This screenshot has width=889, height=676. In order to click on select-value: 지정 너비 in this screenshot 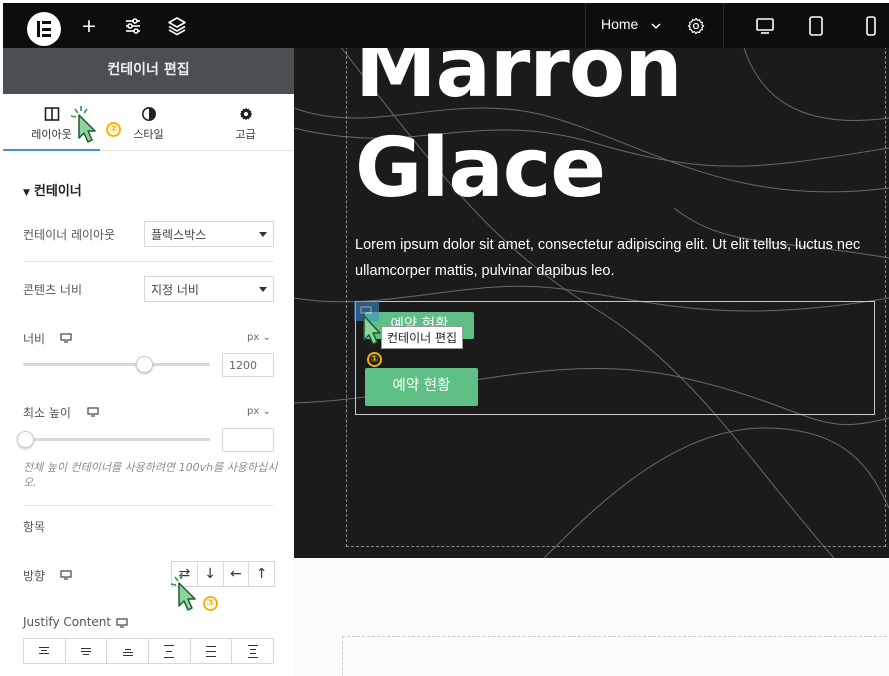, I will do `click(175, 290)`.